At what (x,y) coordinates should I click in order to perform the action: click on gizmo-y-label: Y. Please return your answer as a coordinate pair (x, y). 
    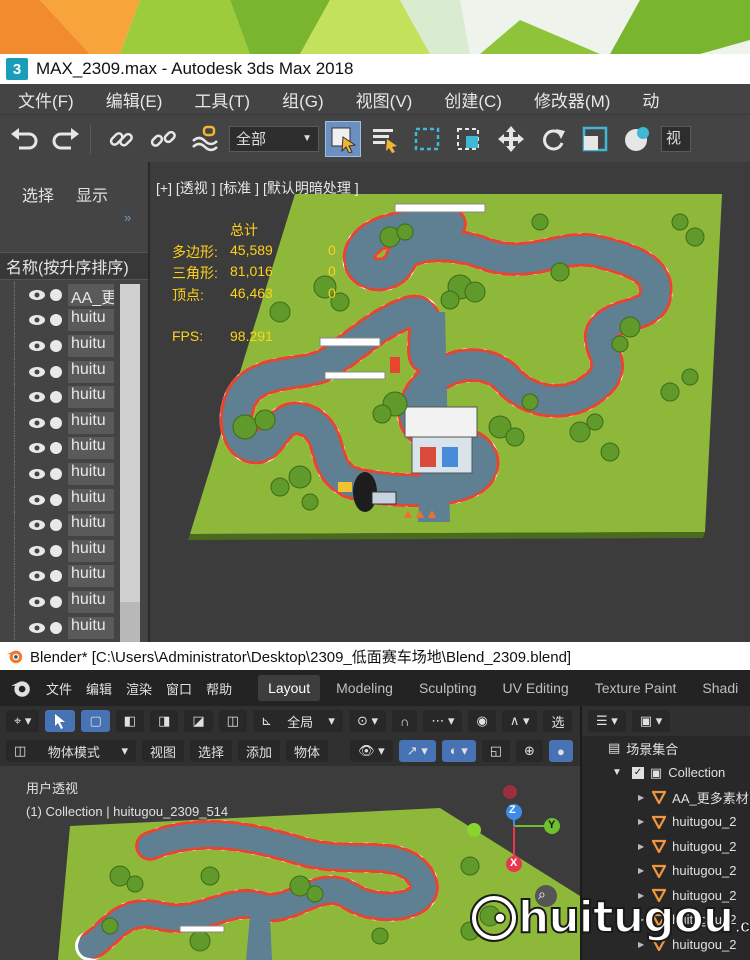
    Looking at the image, I should click on (551, 825).